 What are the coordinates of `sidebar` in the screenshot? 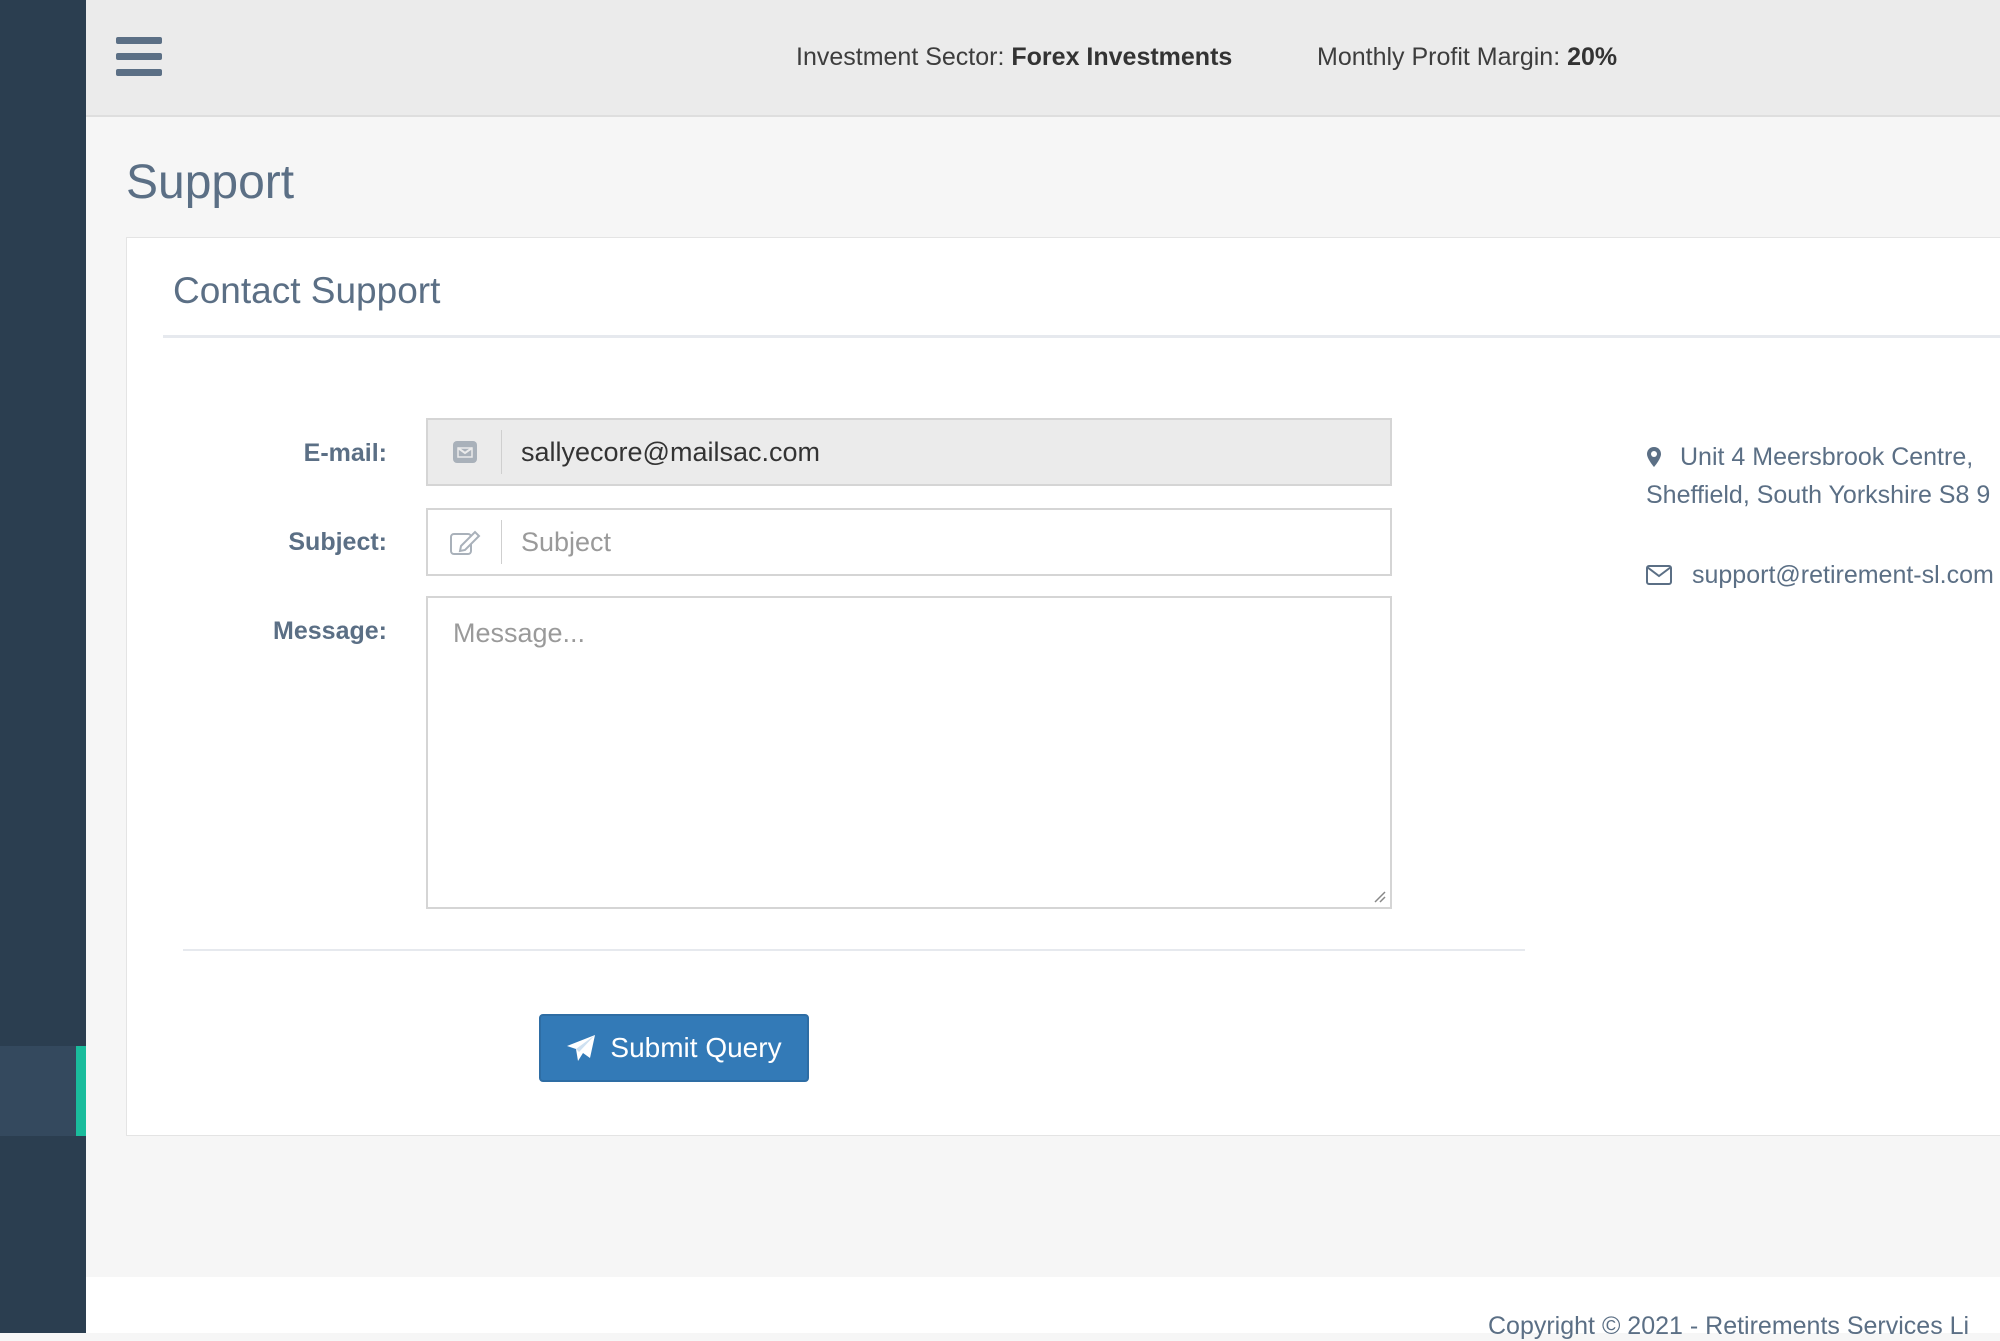 It's located at (43, 666).